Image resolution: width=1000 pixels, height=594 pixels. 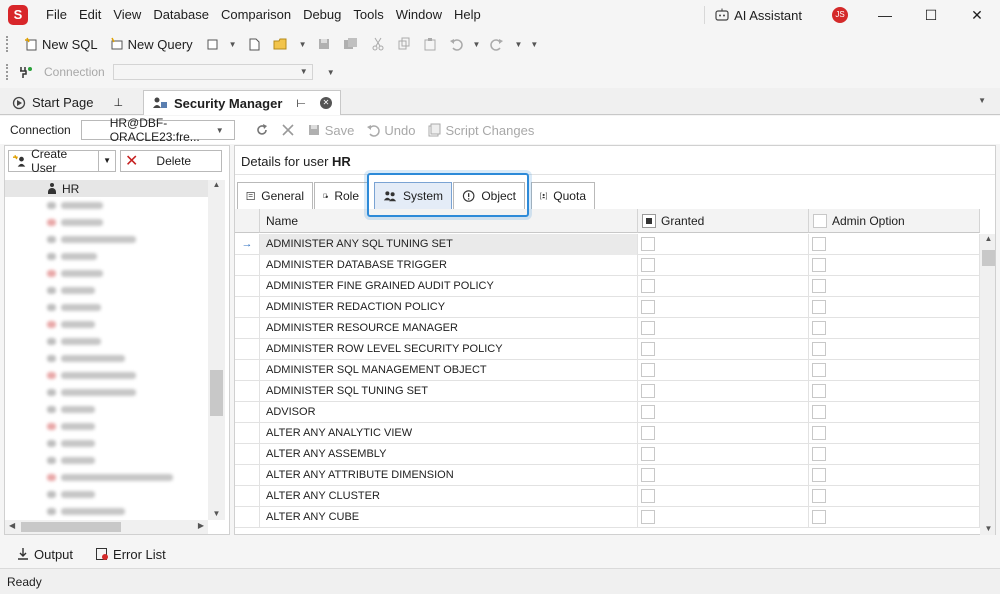 What do you see at coordinates (151, 44) in the screenshot?
I see `new-query-button: New Query` at bounding box center [151, 44].